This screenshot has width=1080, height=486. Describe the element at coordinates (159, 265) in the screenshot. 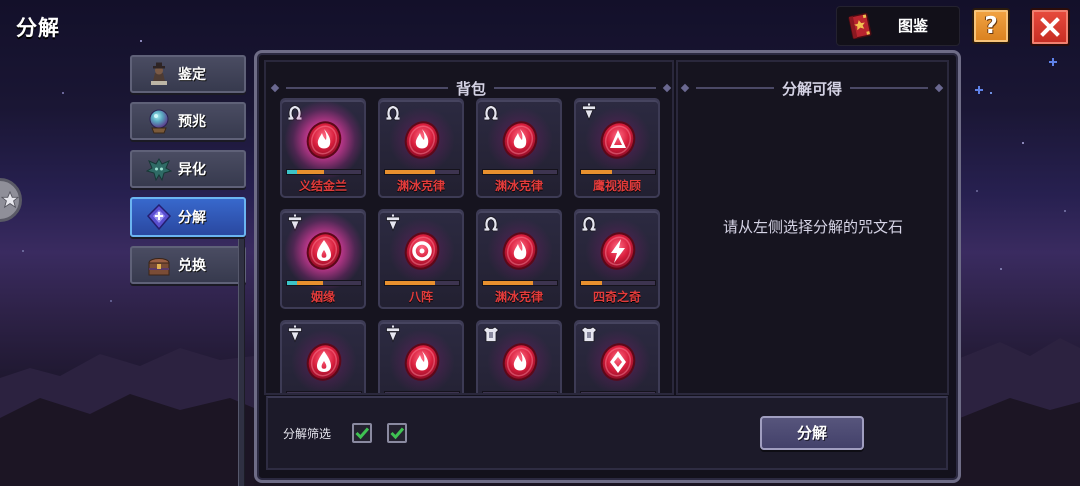

I see `exchange-chest-icon` at that location.